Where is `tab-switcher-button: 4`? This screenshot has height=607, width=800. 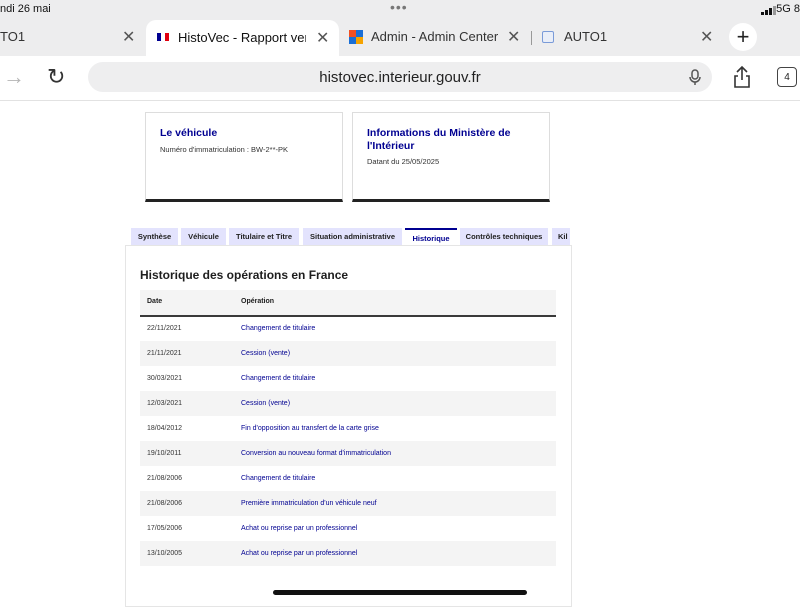 tab-switcher-button: 4 is located at coordinates (787, 77).